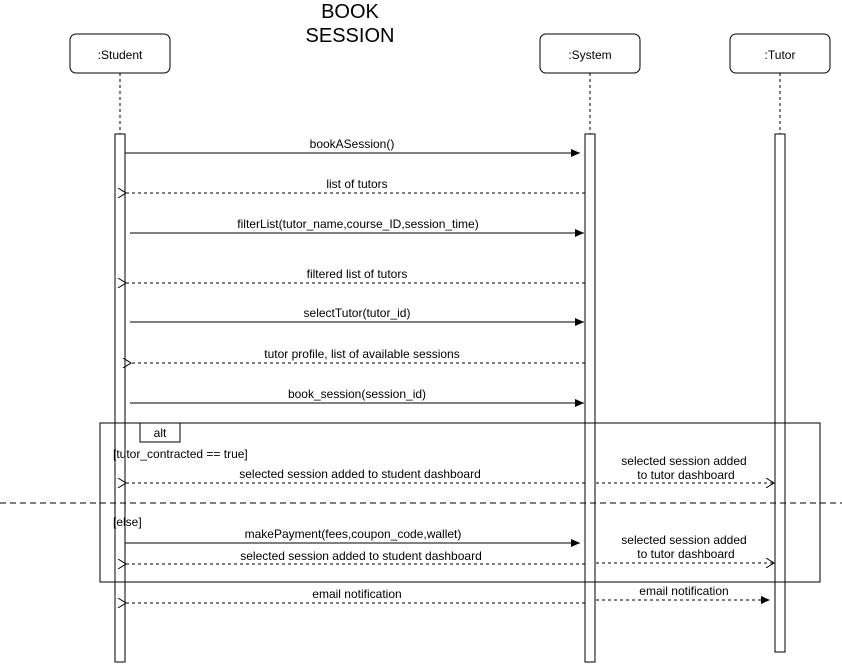 Image resolution: width=842 pixels, height=664 pixels. Describe the element at coordinates (685, 475) in the screenshot. I see `message-label-tutor-dashboard-1b: to tutor dashboard` at that location.